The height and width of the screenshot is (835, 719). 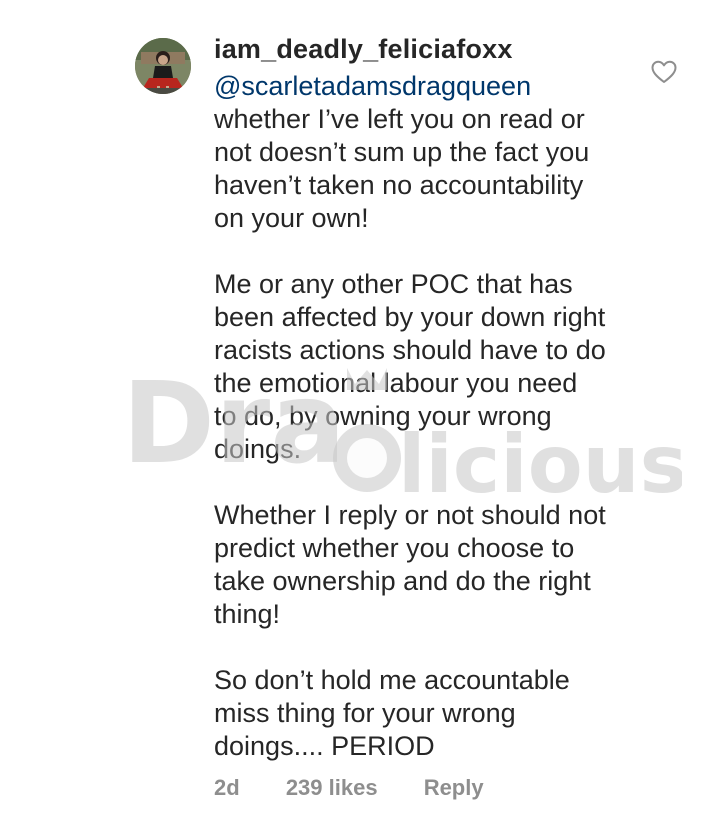 I want to click on avatar-image, so click(x=163, y=66).